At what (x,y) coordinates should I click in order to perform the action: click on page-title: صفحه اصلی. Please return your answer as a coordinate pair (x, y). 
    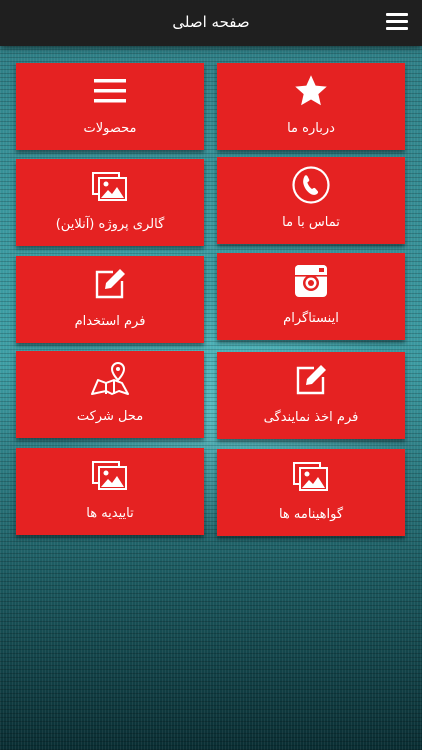
    Looking at the image, I should click on (211, 22).